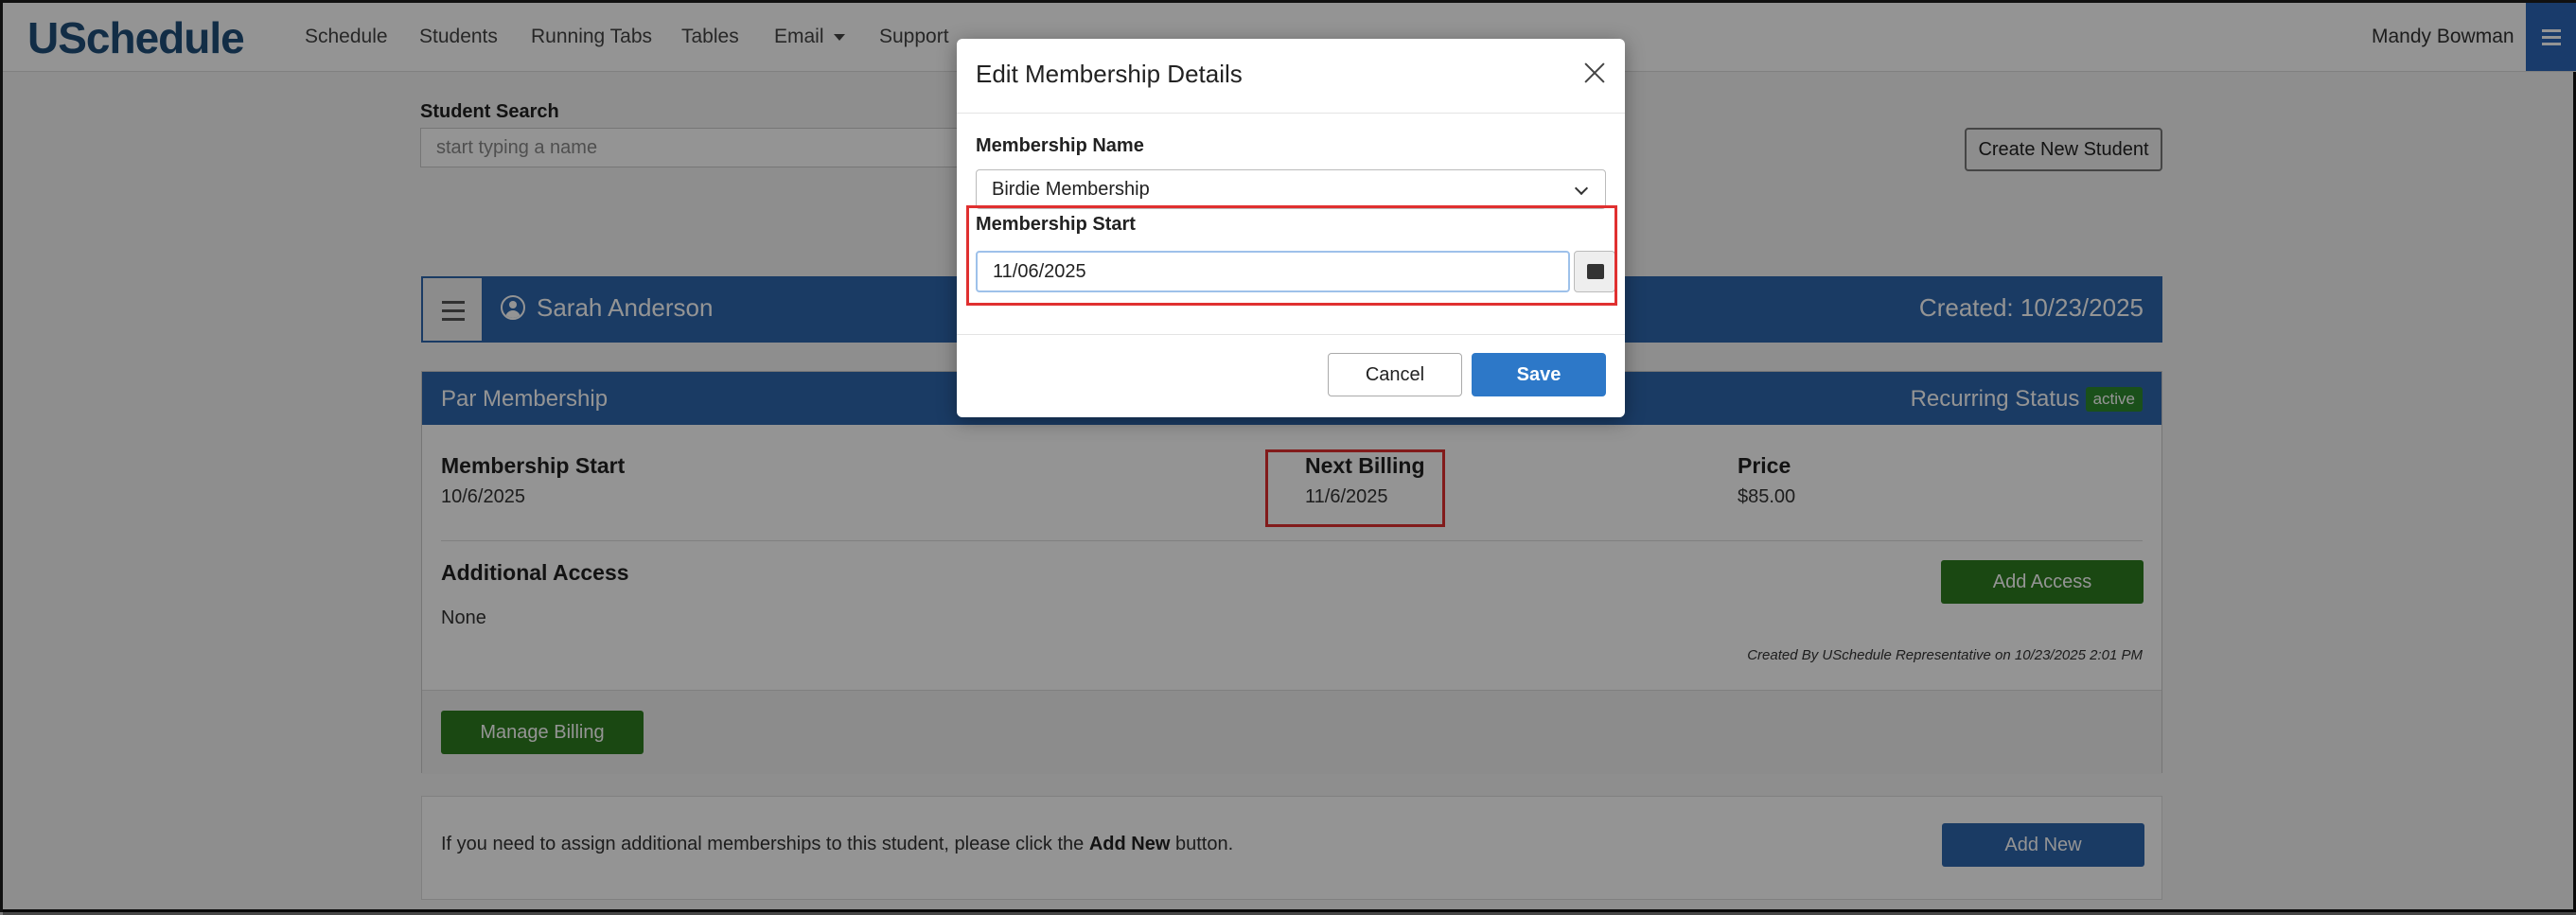 This screenshot has height=915, width=2576. I want to click on membership-name-select: Birdie Membership, so click(1291, 189).